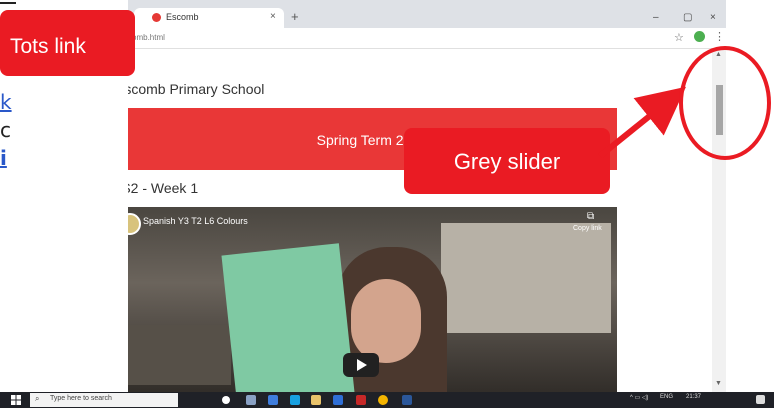  Describe the element at coordinates (316, 400) in the screenshot. I see `file-explorer-icon` at that location.